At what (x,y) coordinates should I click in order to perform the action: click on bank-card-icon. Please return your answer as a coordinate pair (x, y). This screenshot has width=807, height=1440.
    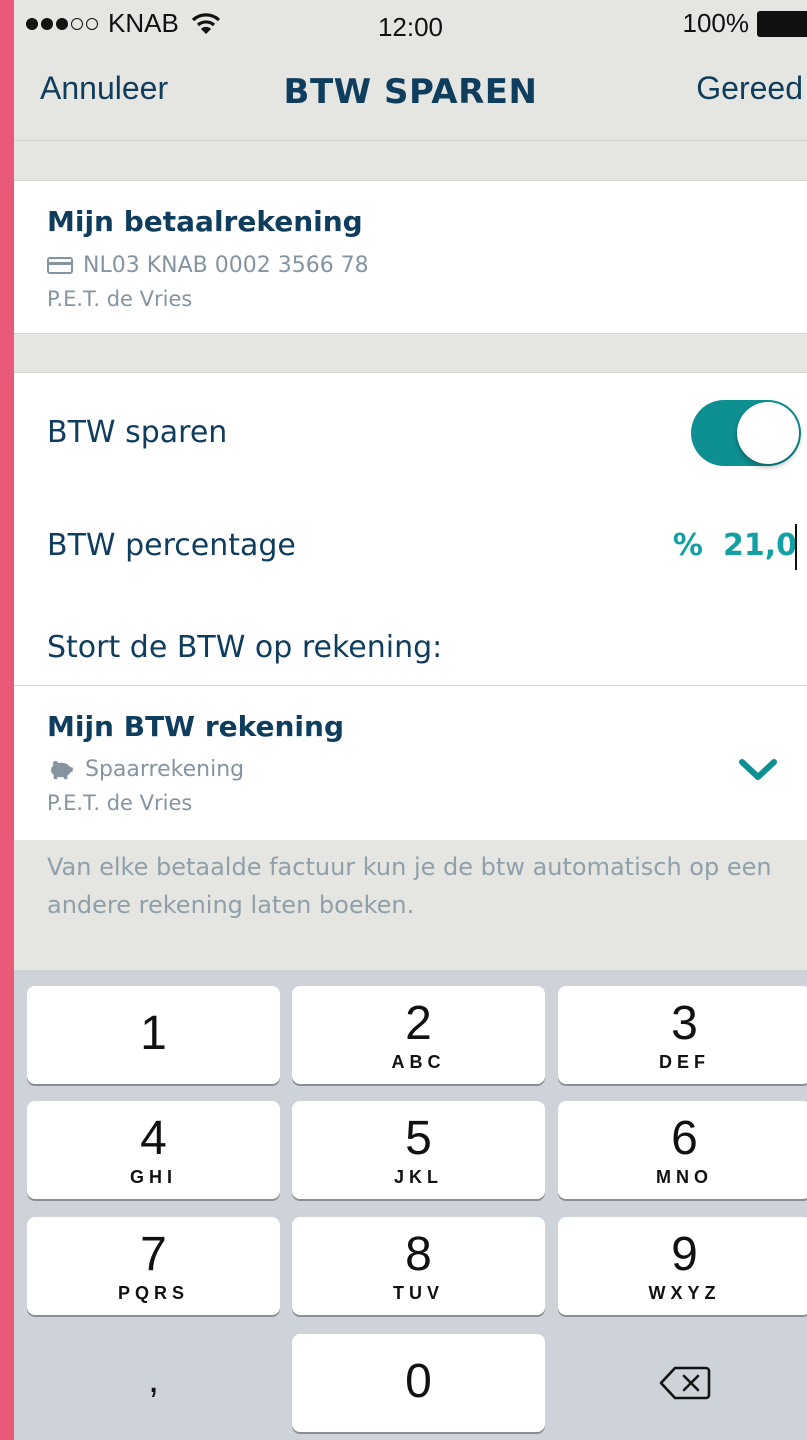
    Looking at the image, I should click on (60, 265).